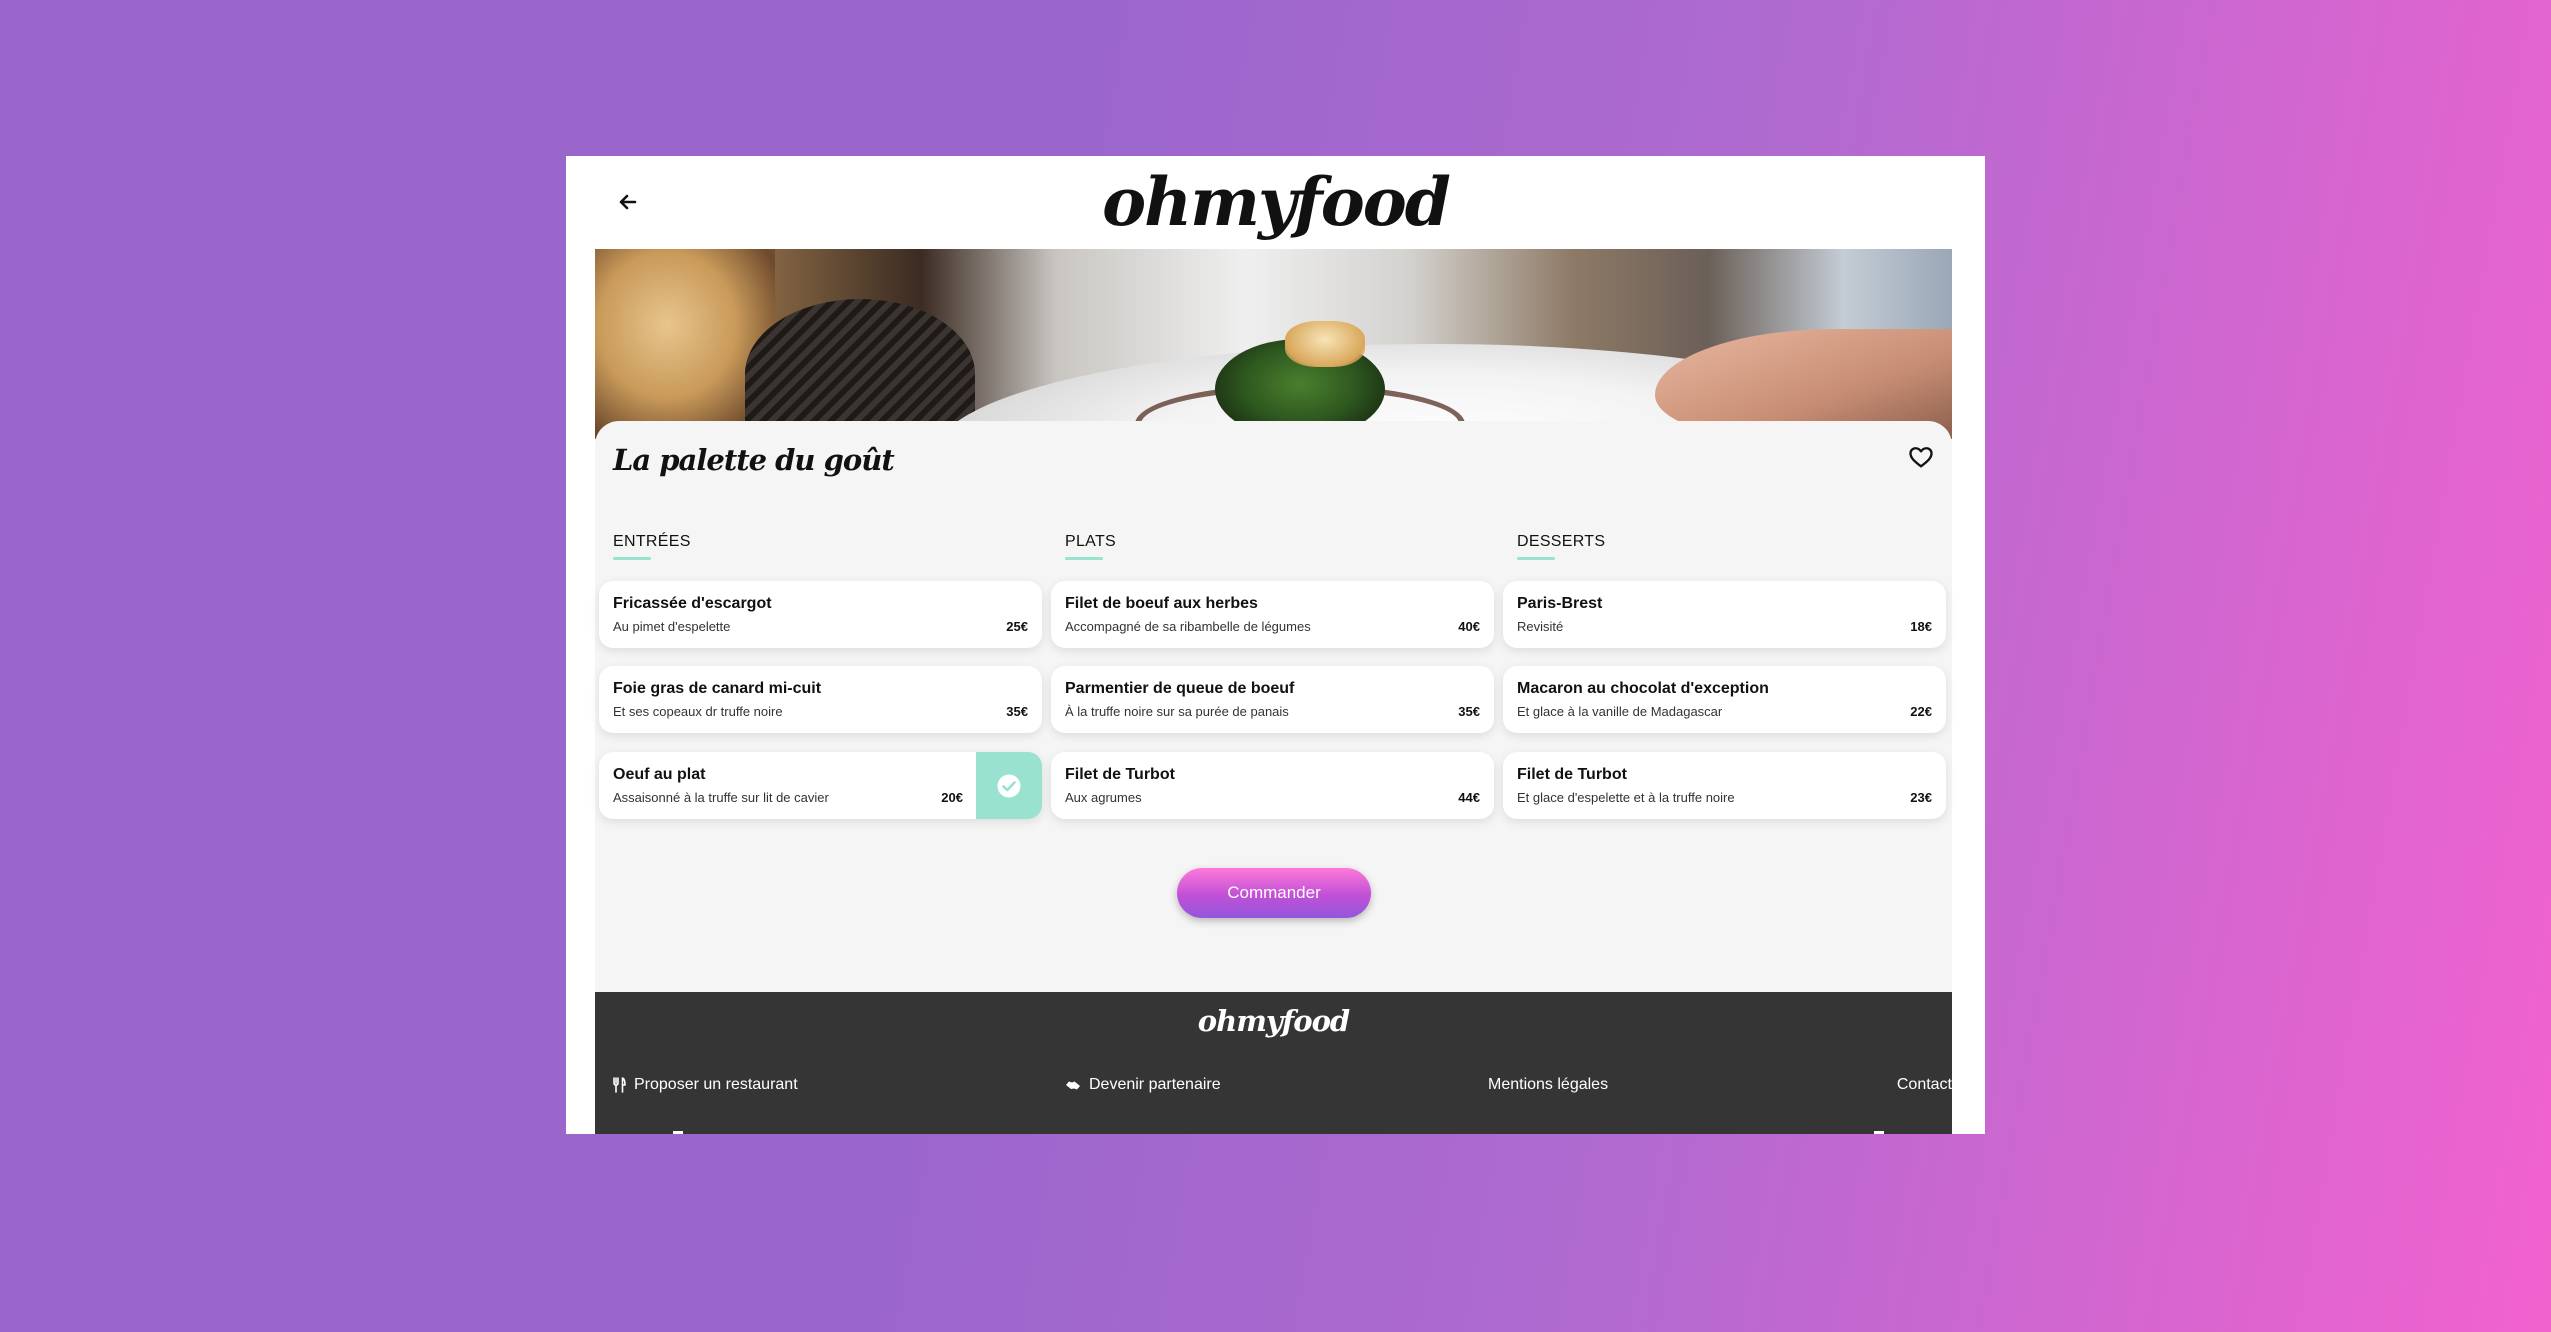  I want to click on footer-link-label: Proposer un restaurant, so click(716, 1084).